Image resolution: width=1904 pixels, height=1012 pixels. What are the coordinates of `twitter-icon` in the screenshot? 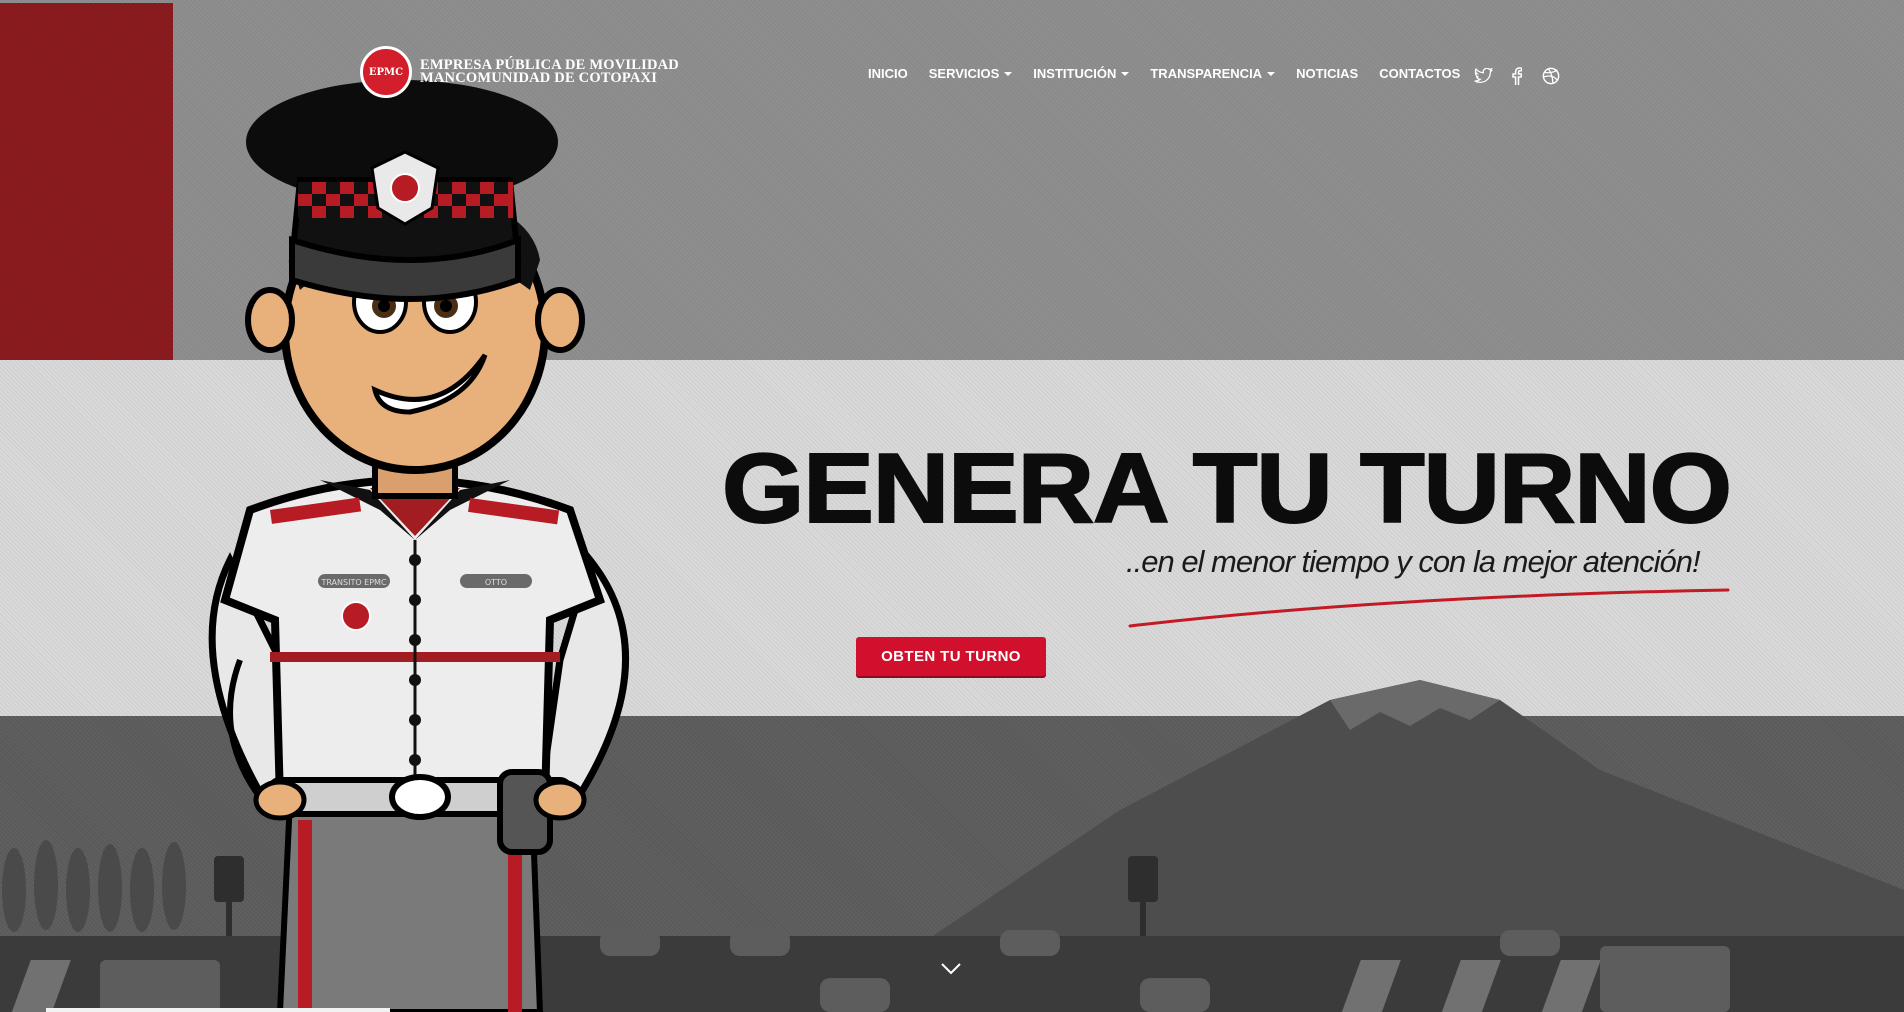 It's located at (1483, 76).